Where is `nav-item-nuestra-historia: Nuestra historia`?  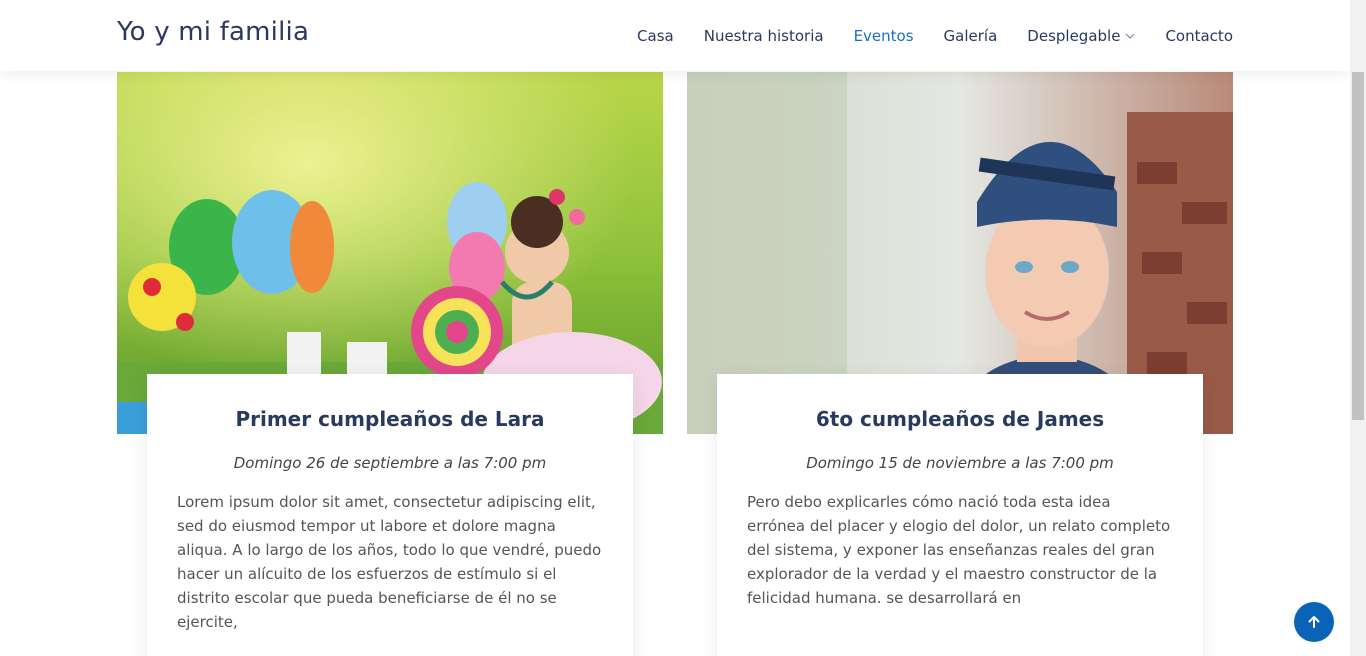
nav-item-nuestra-historia: Nuestra historia is located at coordinates (764, 36).